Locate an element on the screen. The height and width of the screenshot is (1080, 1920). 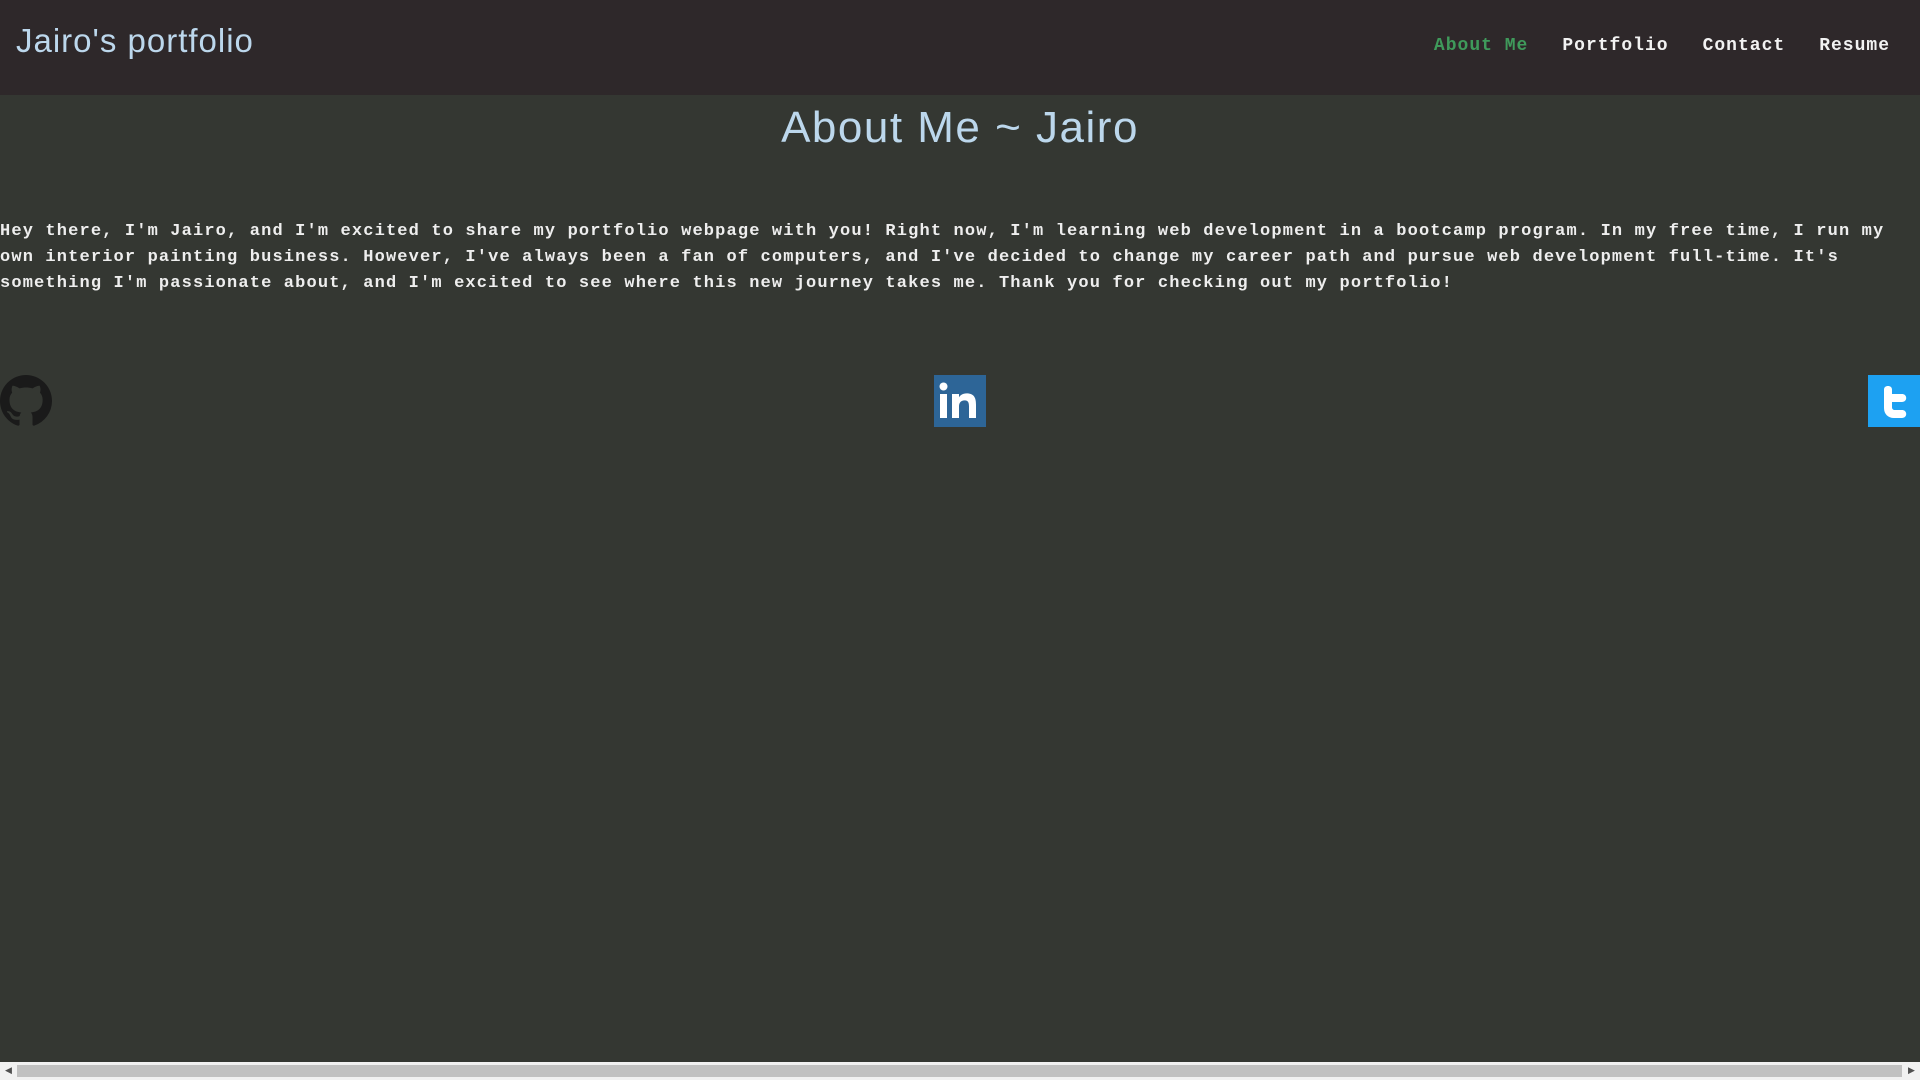
nav-portfolio: Portfolio is located at coordinates (1615, 46).